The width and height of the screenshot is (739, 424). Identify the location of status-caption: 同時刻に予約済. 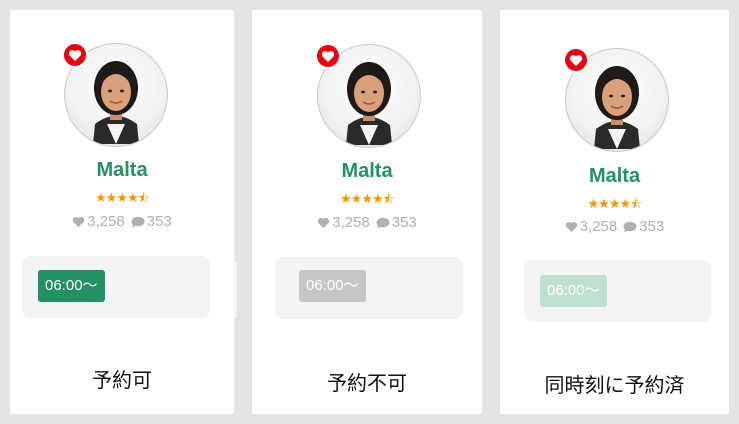
(614, 385).